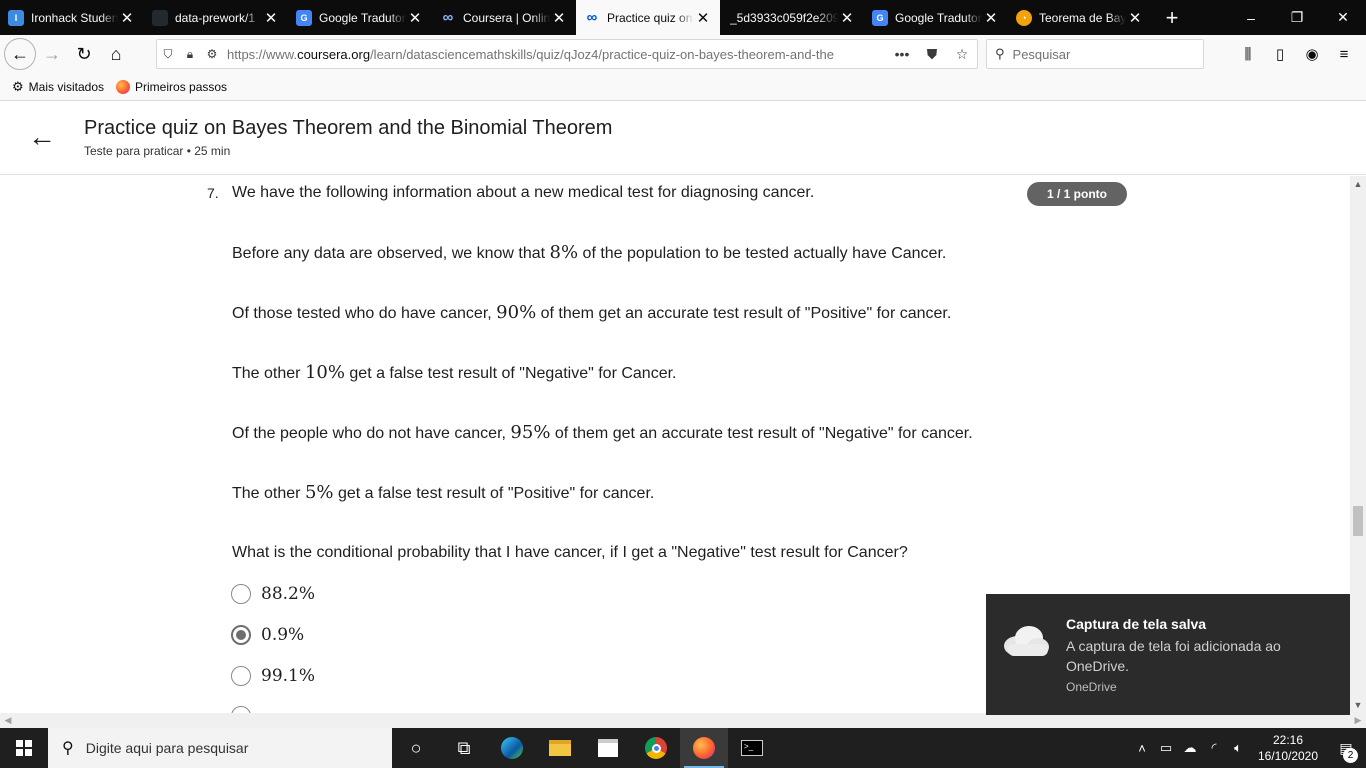 Image resolution: width=1366 pixels, height=768 pixels. I want to click on gear-icon: ⚙, so click(18, 86).